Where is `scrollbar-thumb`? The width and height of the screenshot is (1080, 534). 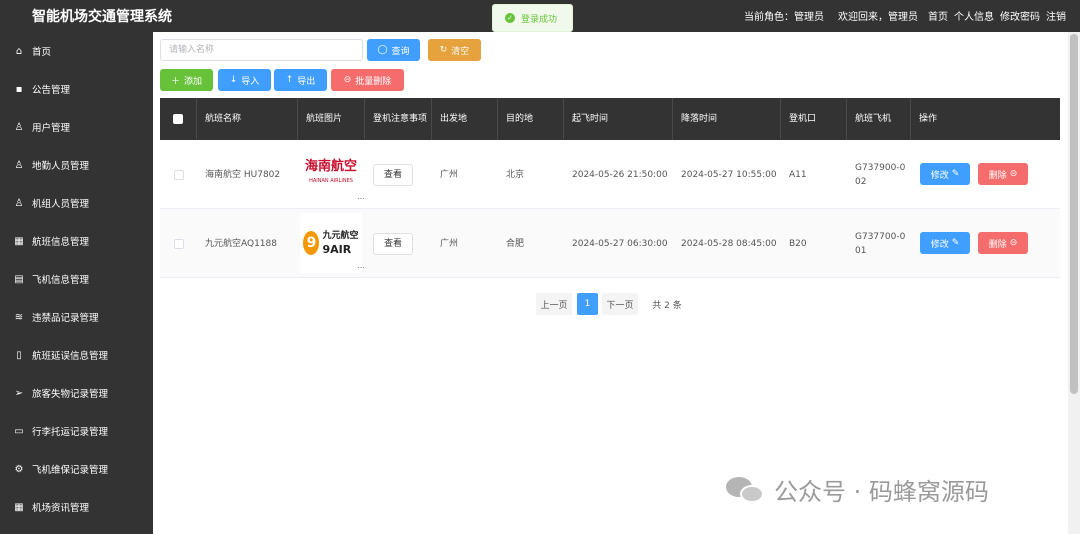
scrollbar-thumb is located at coordinates (1074, 214).